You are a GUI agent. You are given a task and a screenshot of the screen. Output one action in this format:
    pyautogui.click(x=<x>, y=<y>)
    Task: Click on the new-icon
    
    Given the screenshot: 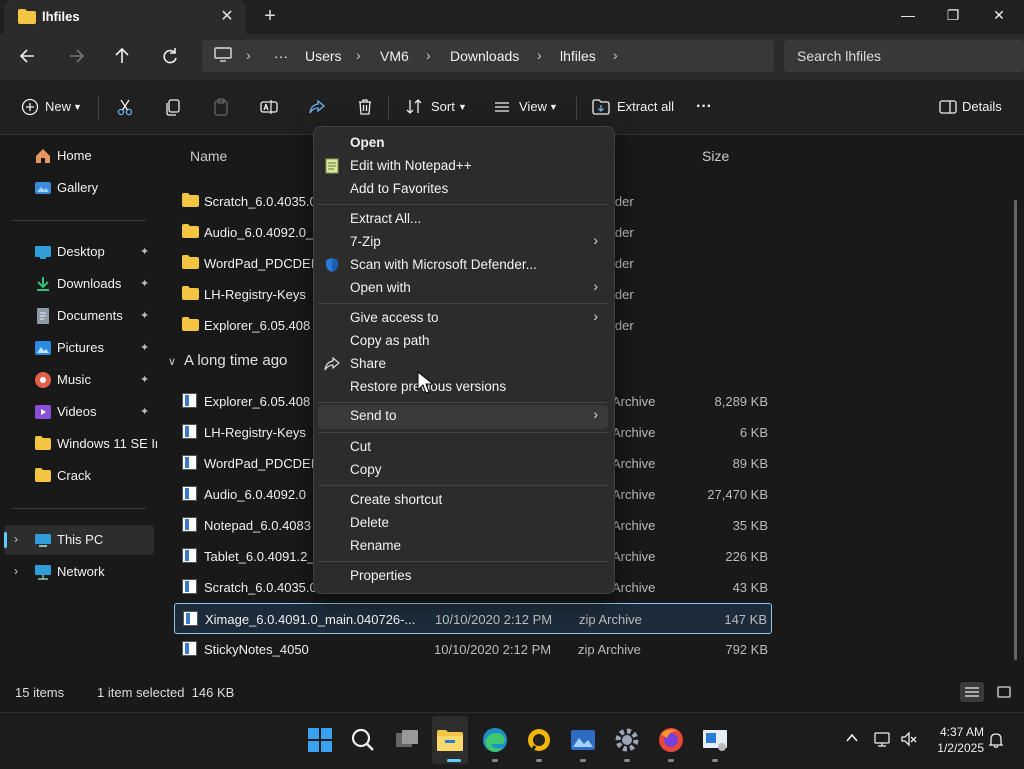 What is the action you would take?
    pyautogui.click(x=30, y=107)
    